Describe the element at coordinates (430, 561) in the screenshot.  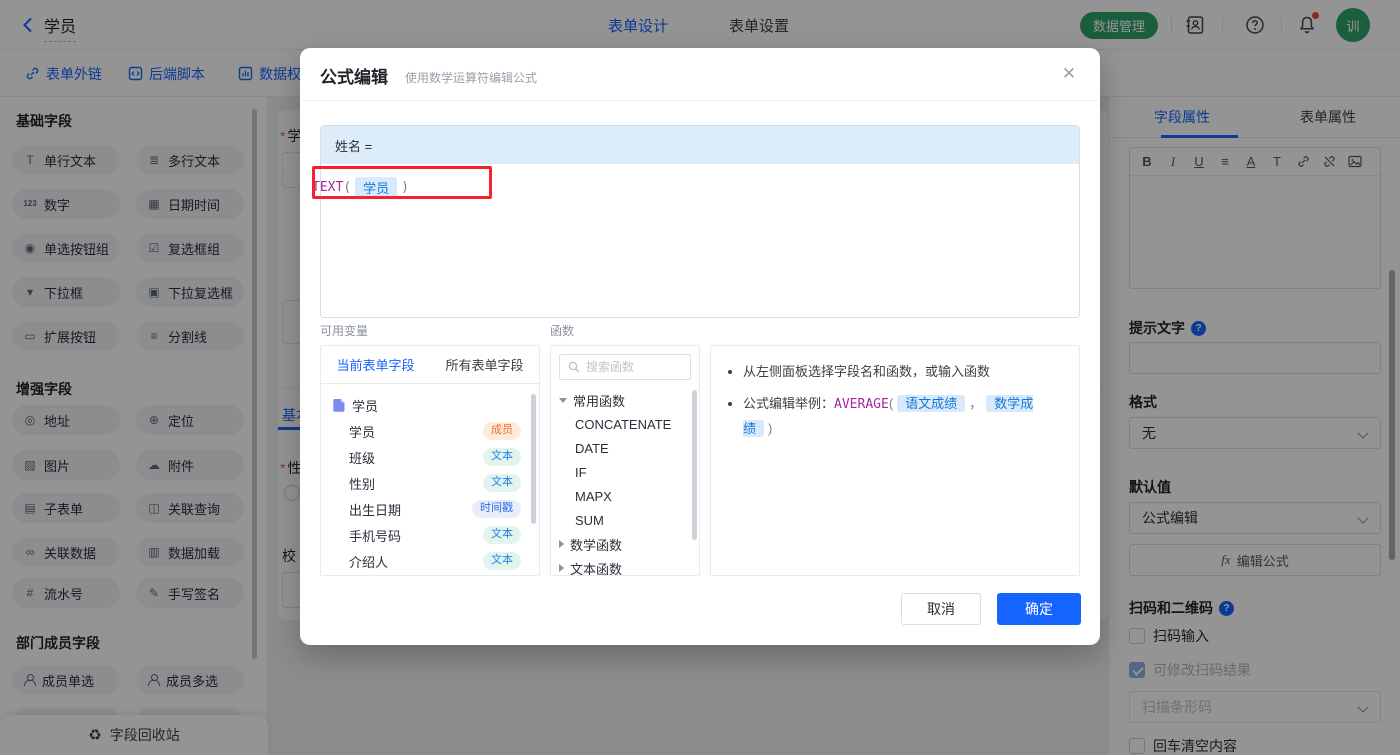
I see `variable-field-row: 介绍人 文本` at that location.